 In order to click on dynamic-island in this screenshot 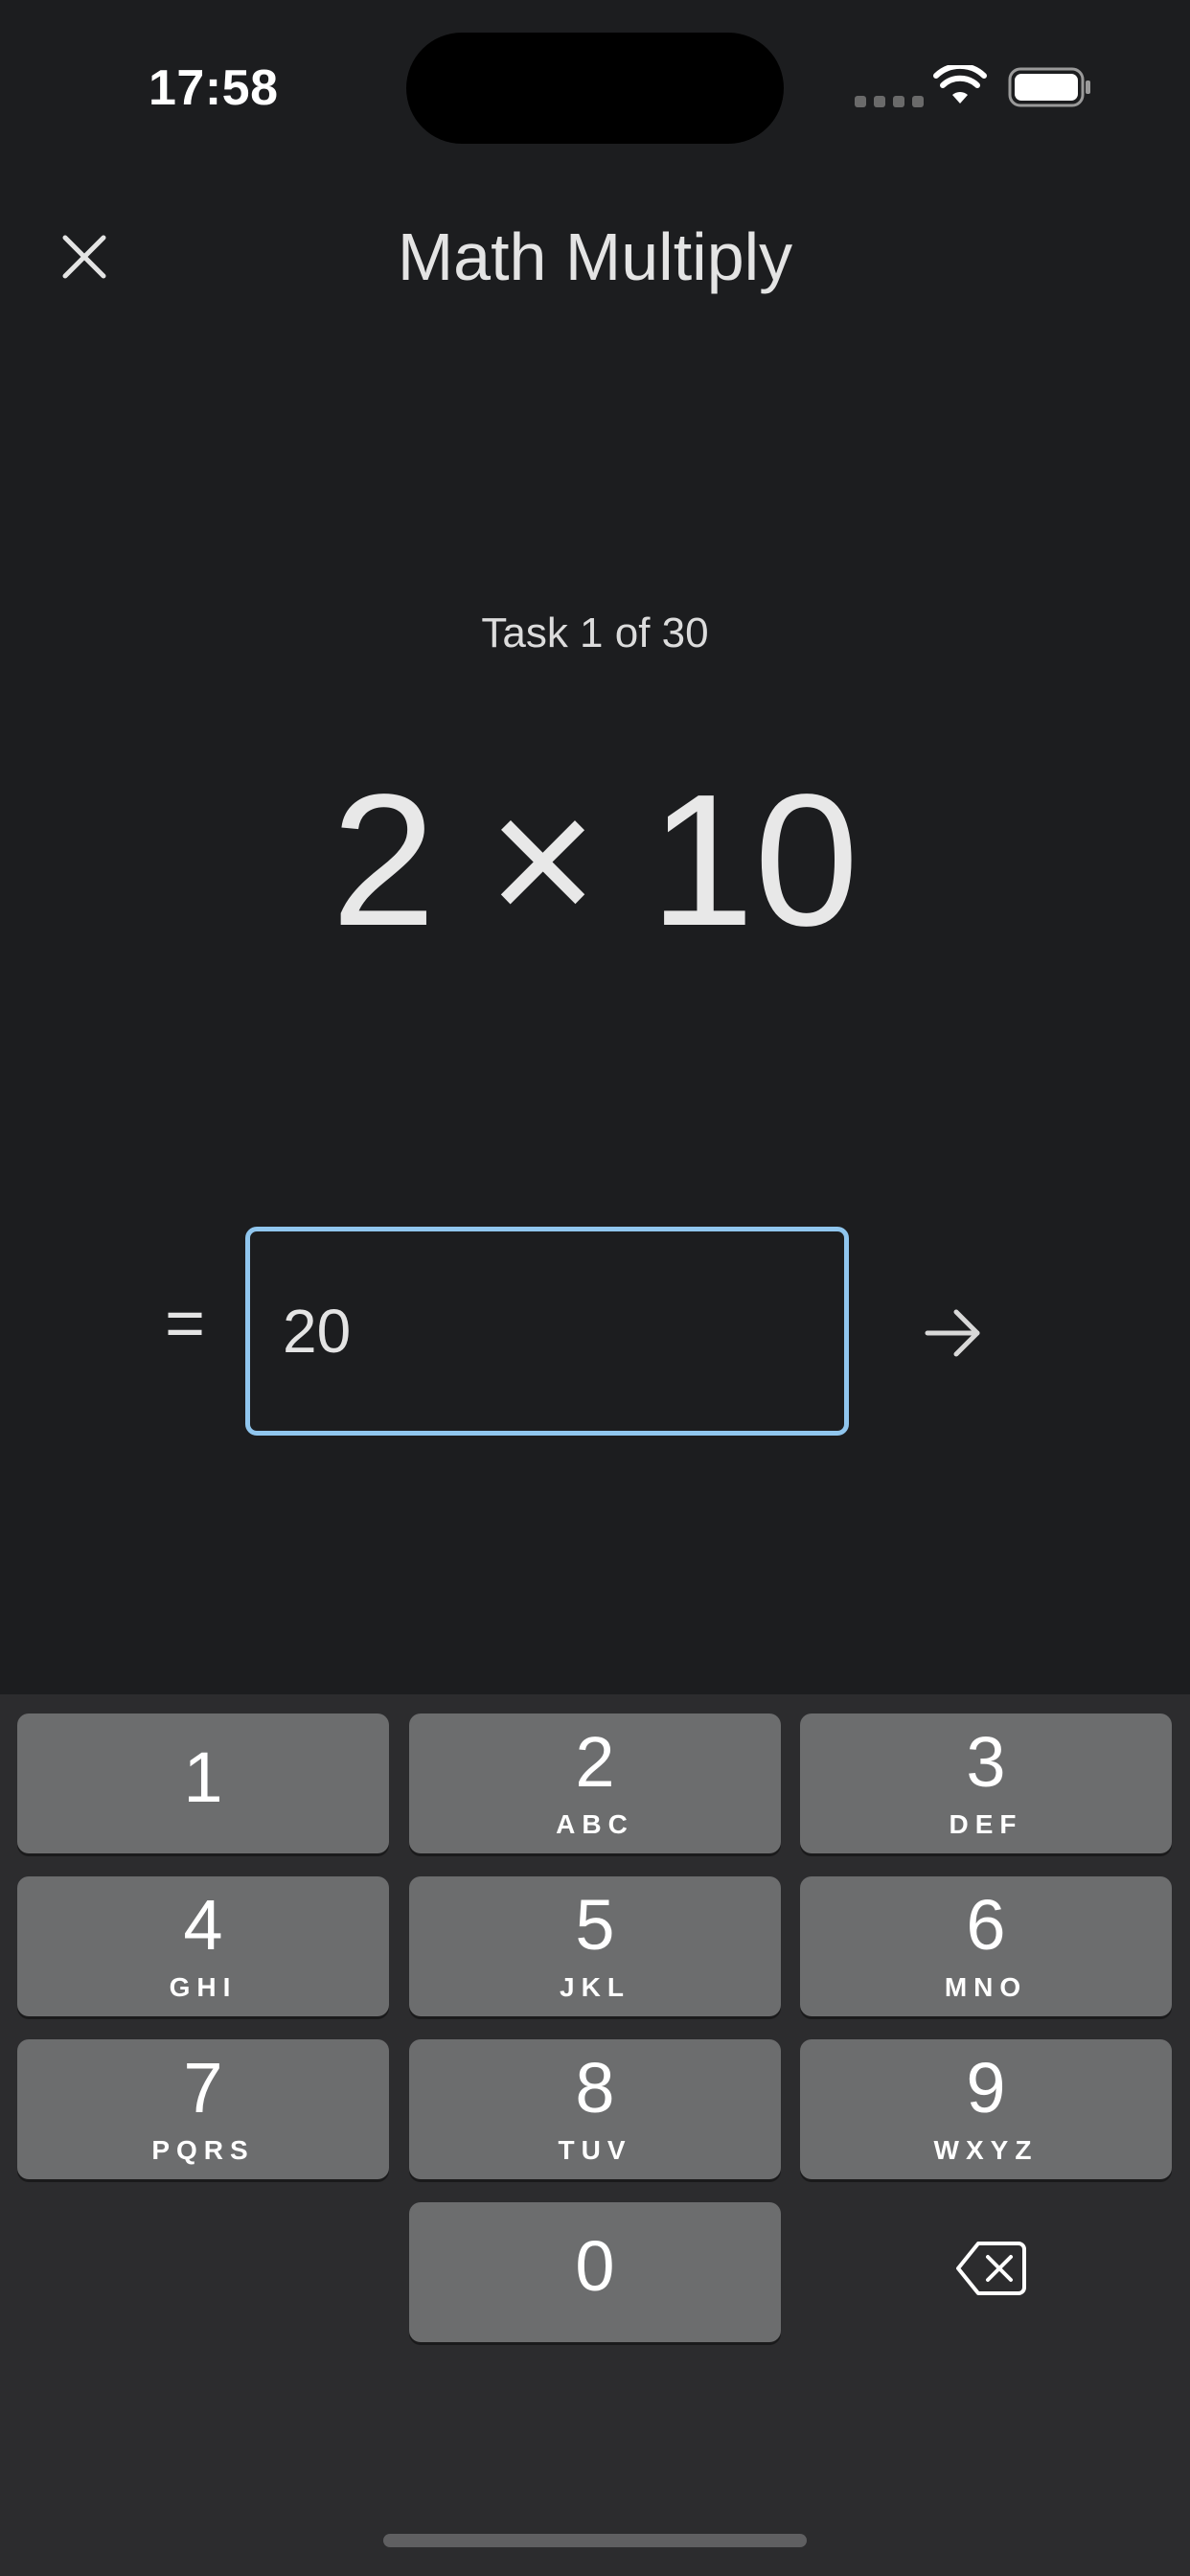, I will do `click(595, 88)`.